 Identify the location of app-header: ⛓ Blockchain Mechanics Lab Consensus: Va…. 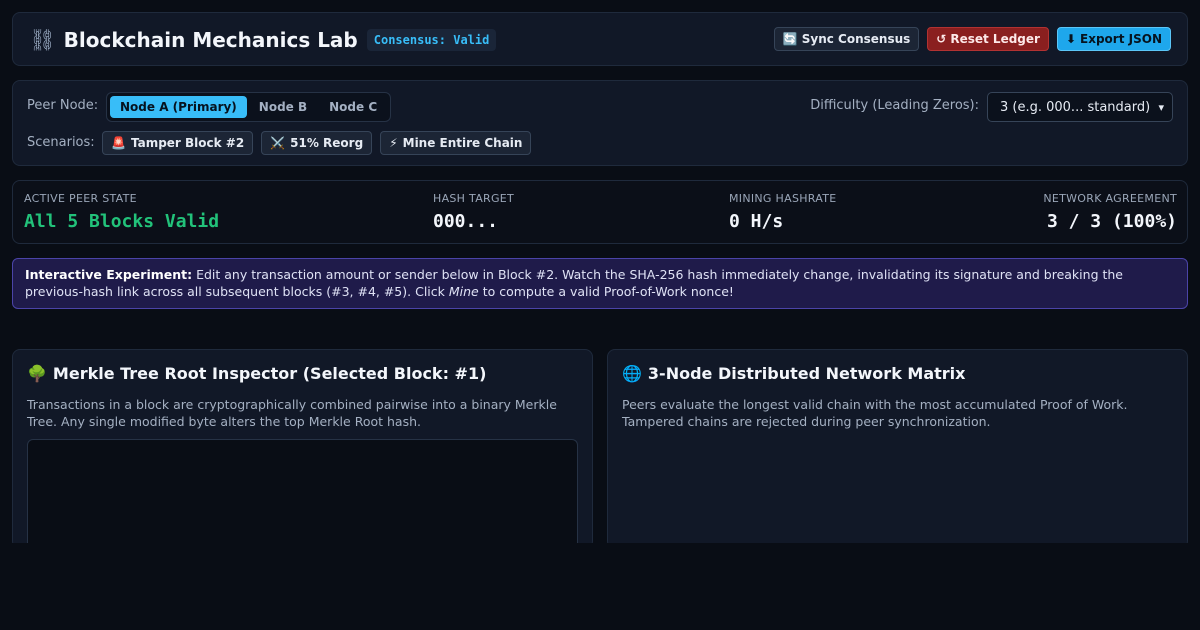
(600, 39).